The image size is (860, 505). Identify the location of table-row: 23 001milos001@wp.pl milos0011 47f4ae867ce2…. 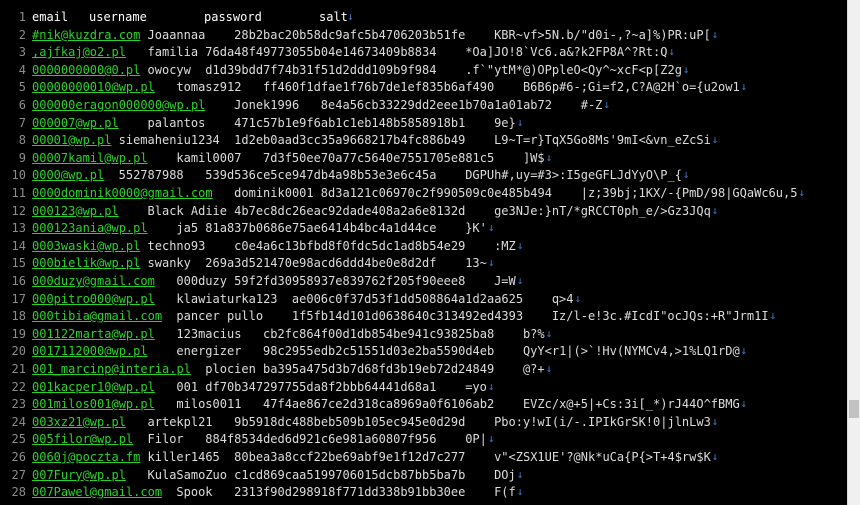
(424, 404).